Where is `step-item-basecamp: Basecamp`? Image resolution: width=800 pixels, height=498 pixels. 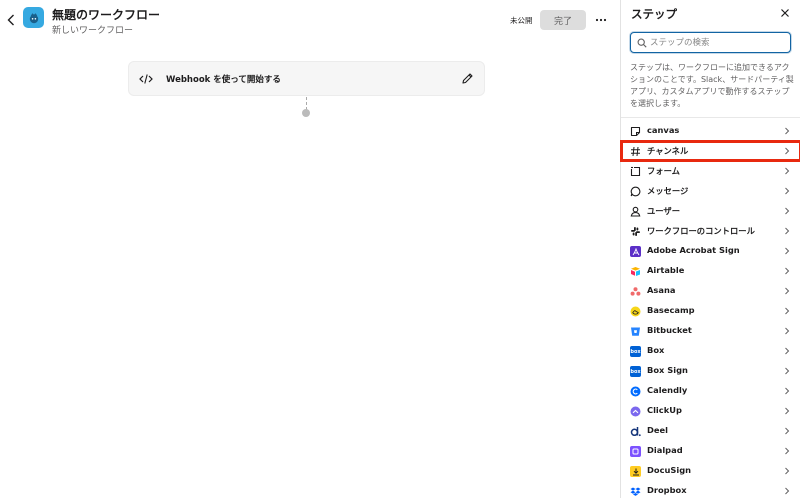
step-item-basecamp: Basecamp is located at coordinates (710, 311).